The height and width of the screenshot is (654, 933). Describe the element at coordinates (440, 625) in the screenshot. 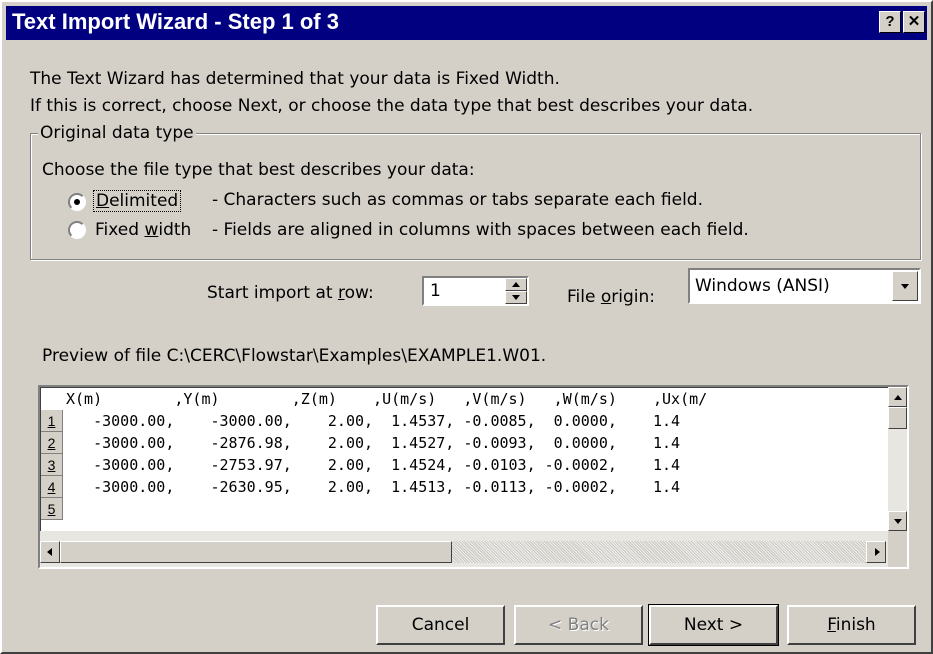

I see `cancel-button: Cancel` at that location.